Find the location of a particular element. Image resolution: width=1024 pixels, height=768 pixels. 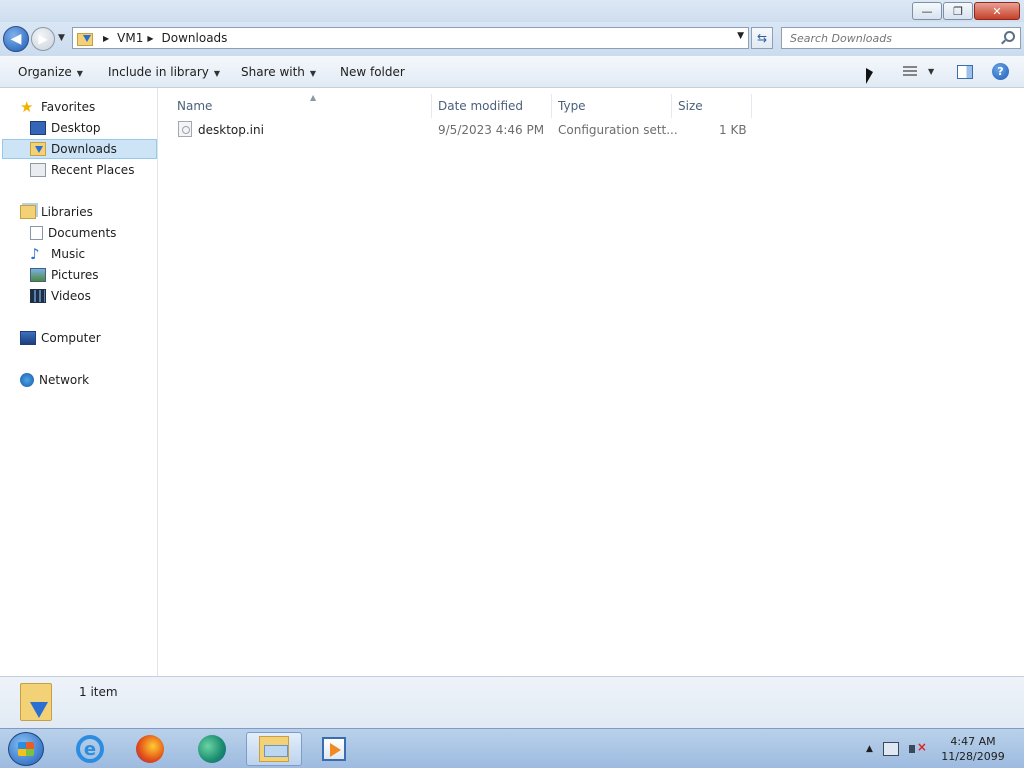

nav-computer: Computer is located at coordinates (98, 338).